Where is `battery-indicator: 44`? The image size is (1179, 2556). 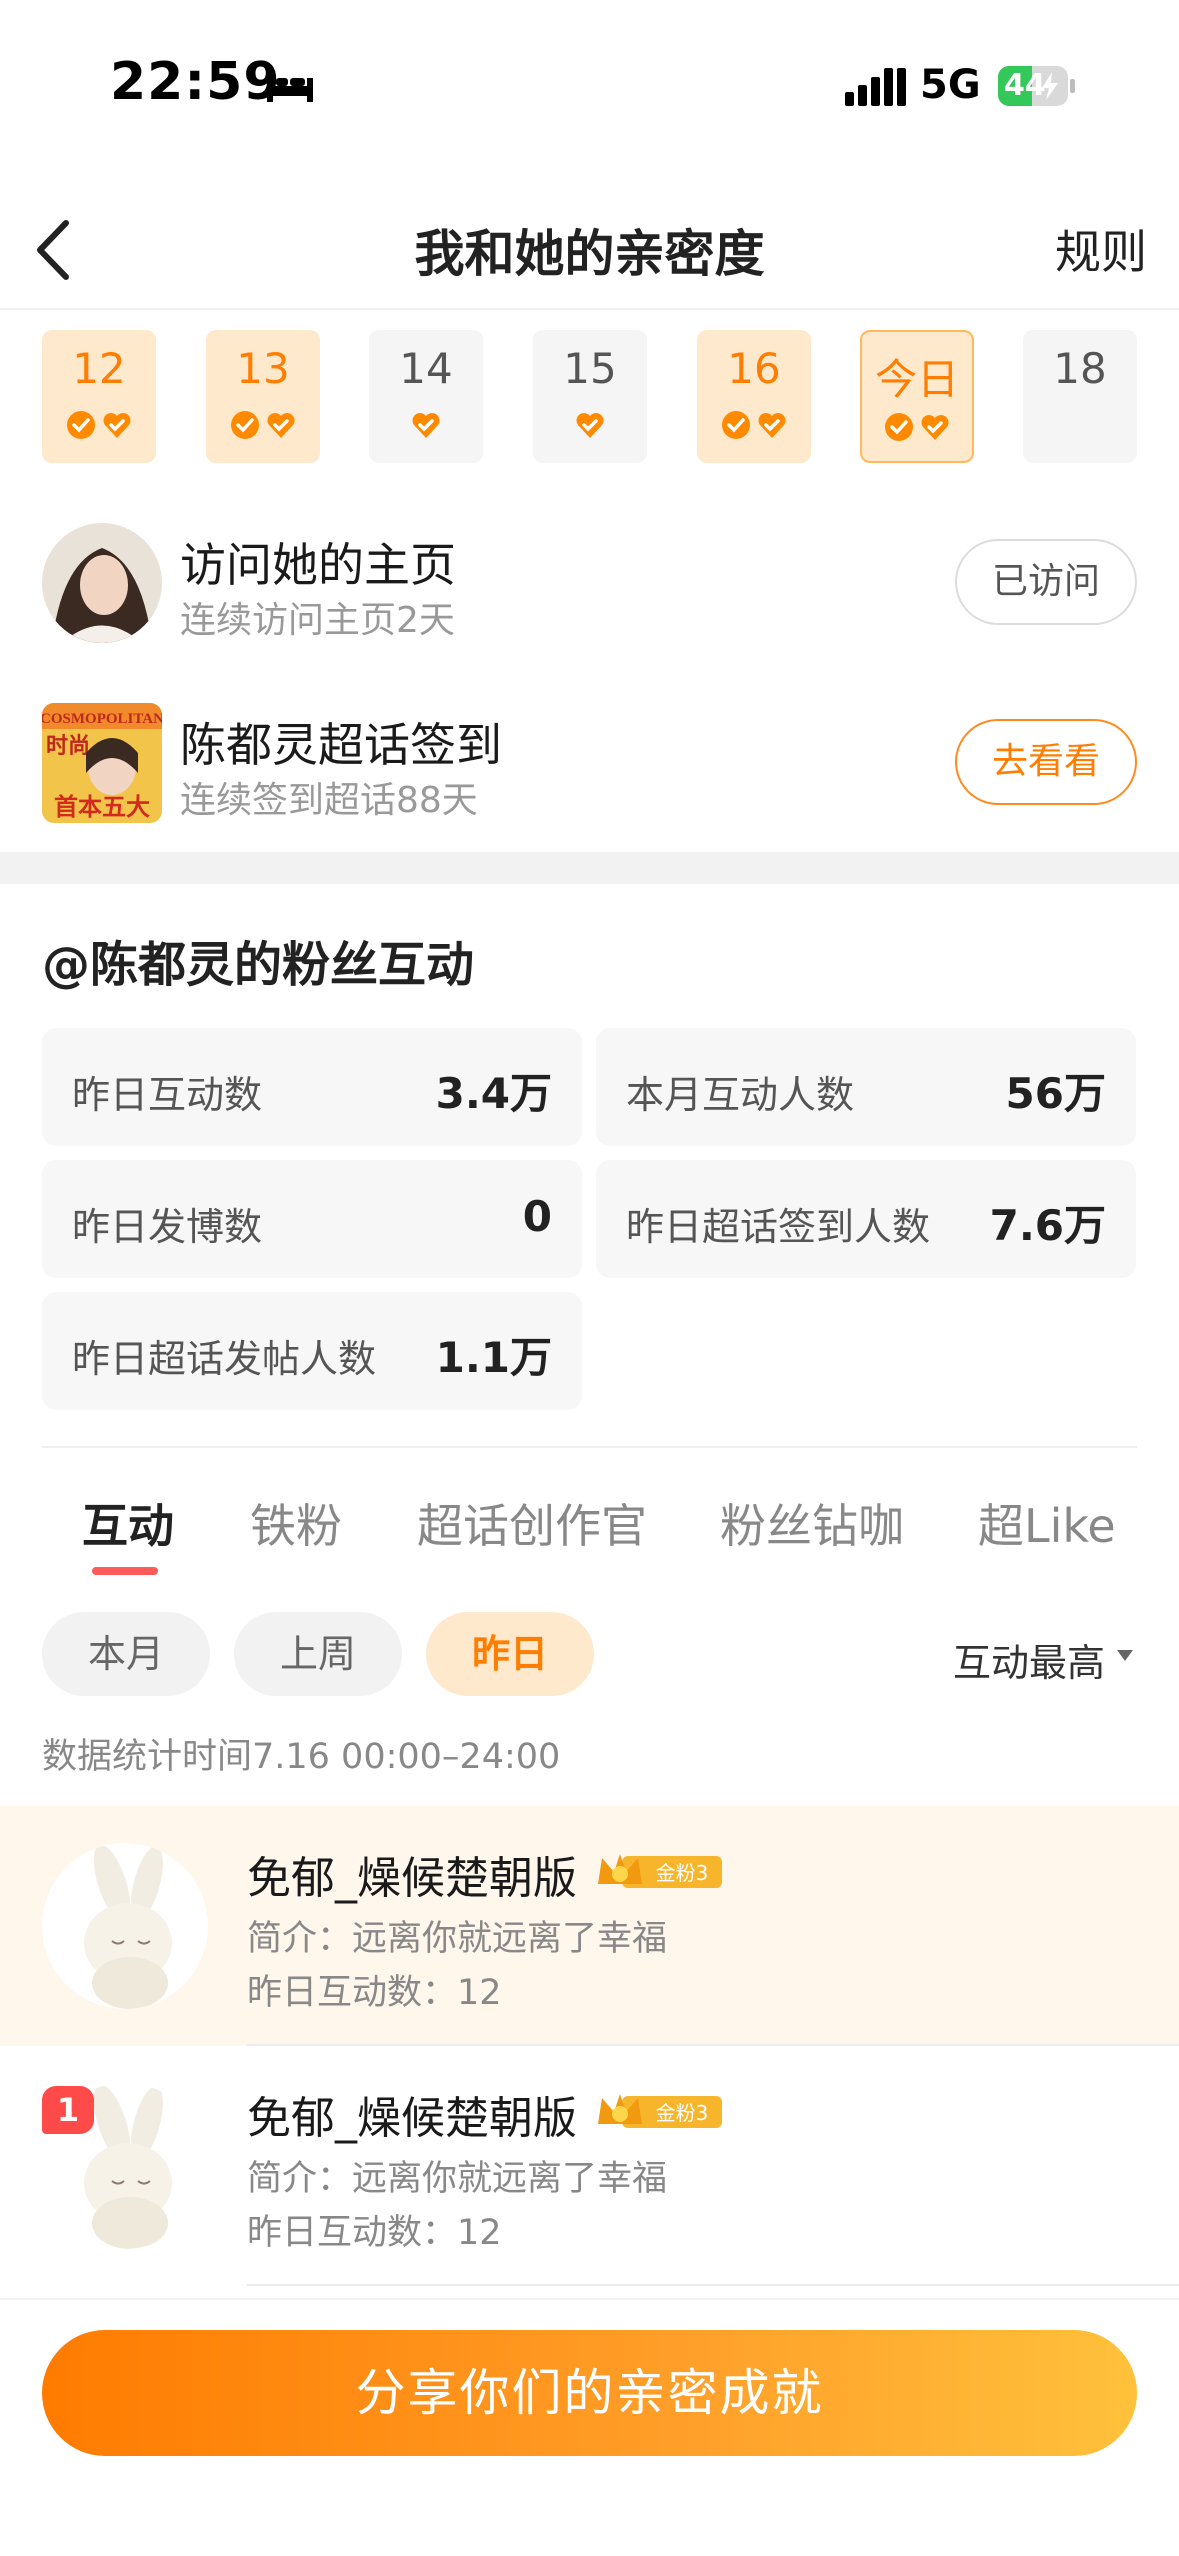
battery-indicator: 44 is located at coordinates (1037, 86).